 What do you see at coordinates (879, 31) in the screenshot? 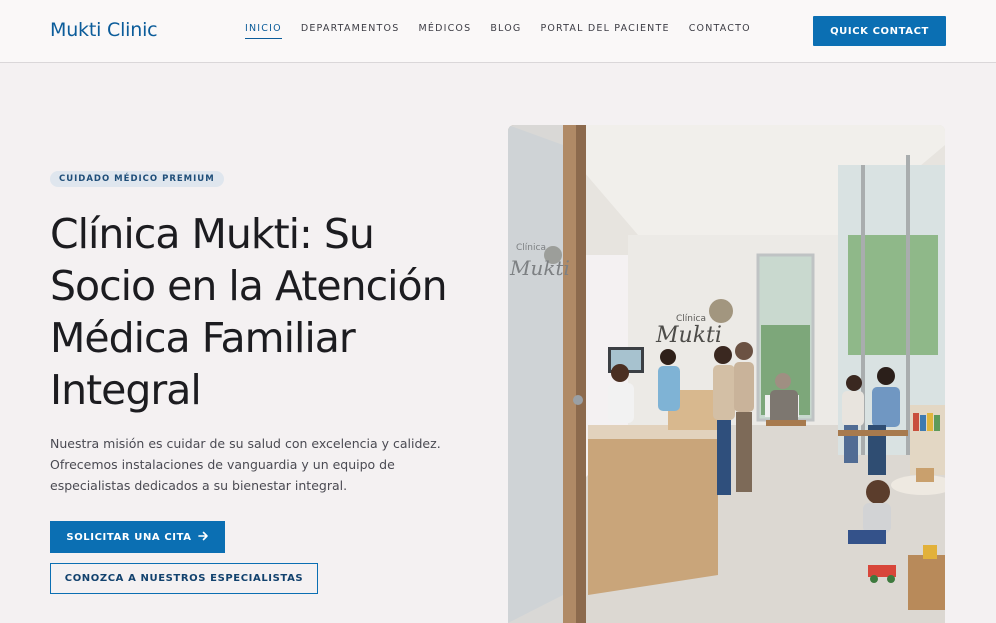
I see `quick-contact-button: QUICK CONTACT` at bounding box center [879, 31].